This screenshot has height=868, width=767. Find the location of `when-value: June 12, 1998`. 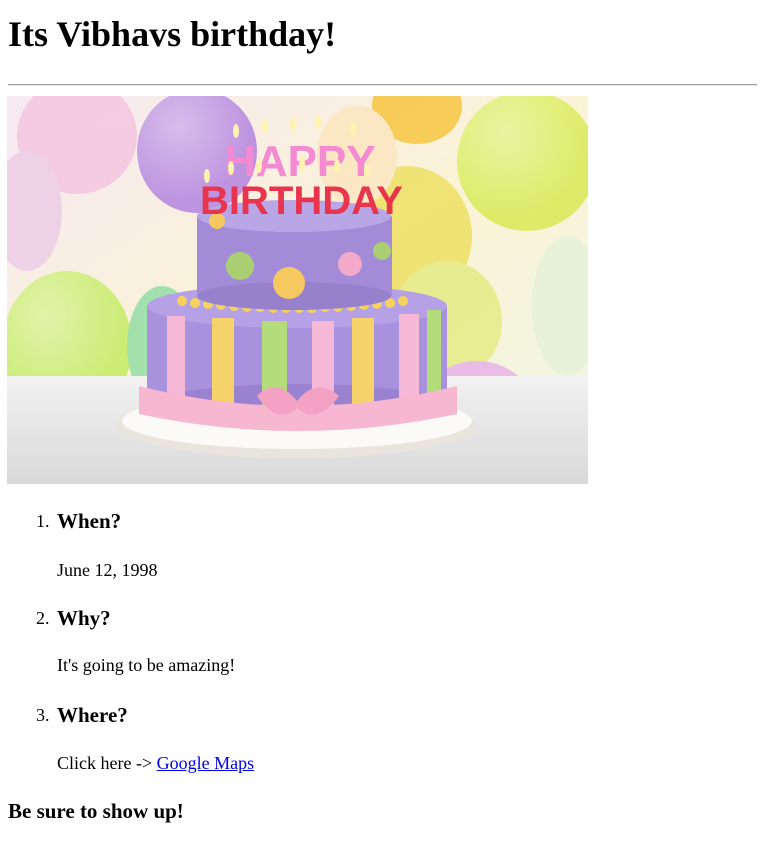

when-value: June 12, 1998 is located at coordinates (107, 570).